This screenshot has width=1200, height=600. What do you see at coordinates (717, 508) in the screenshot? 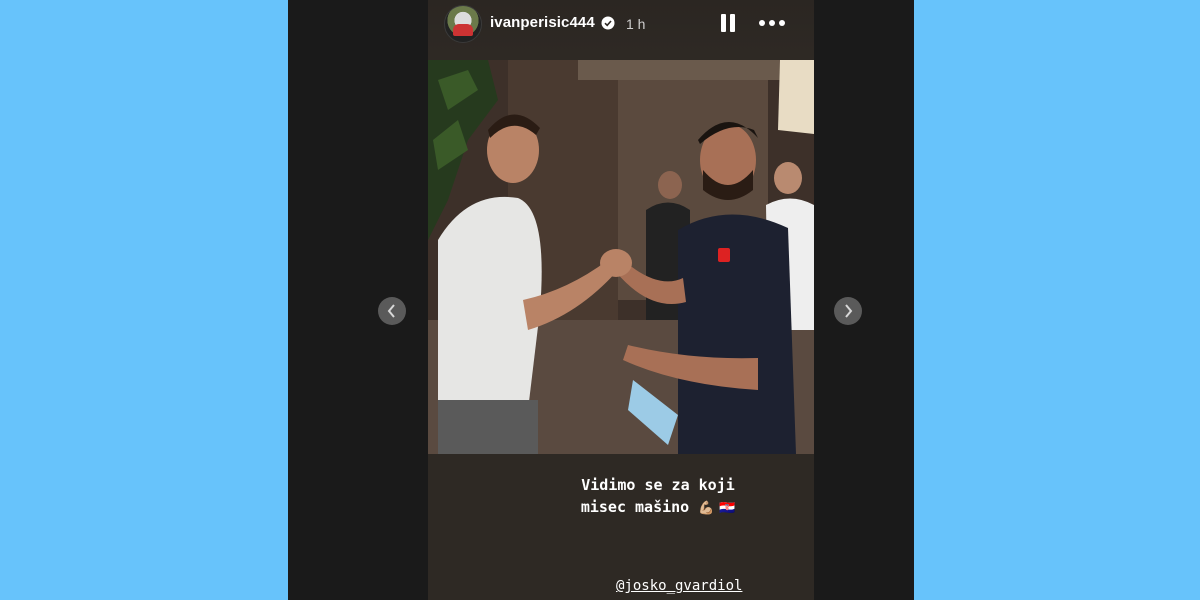
I see `caption-emoji: 💪🏼 🇭🇷` at bounding box center [717, 508].